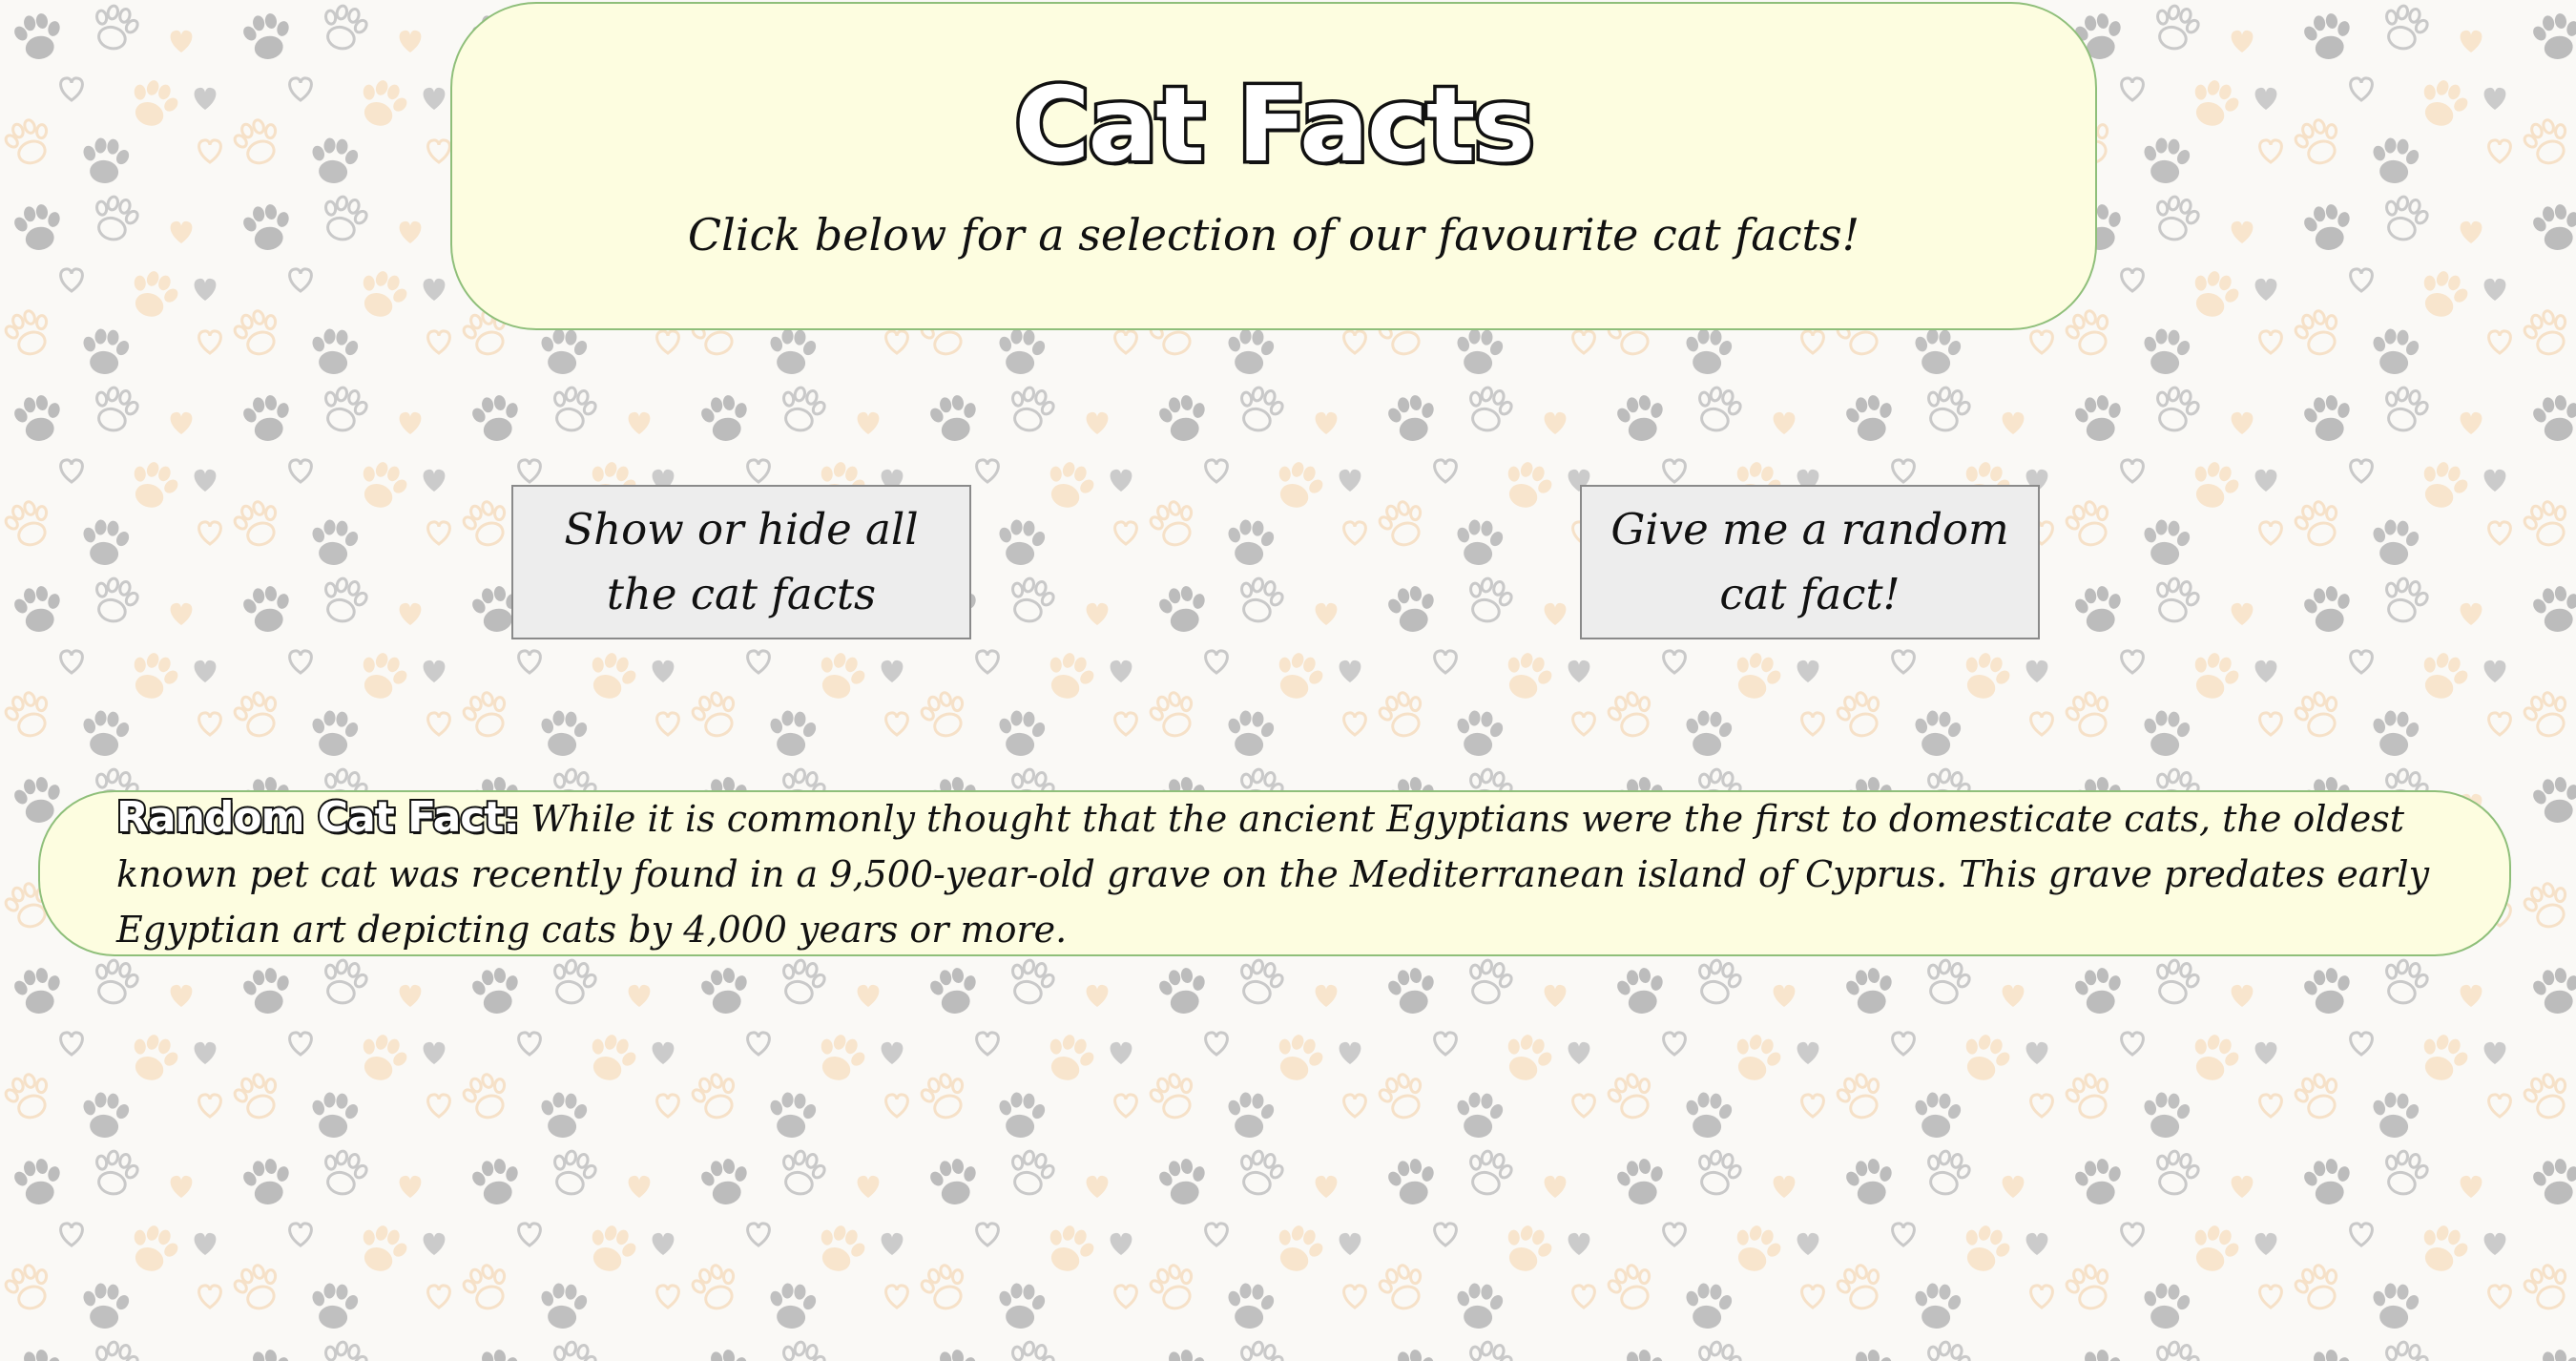 This screenshot has height=1361, width=2576. Describe the element at coordinates (318, 817) in the screenshot. I see `random-fact-label: Random Cat Fact:` at that location.